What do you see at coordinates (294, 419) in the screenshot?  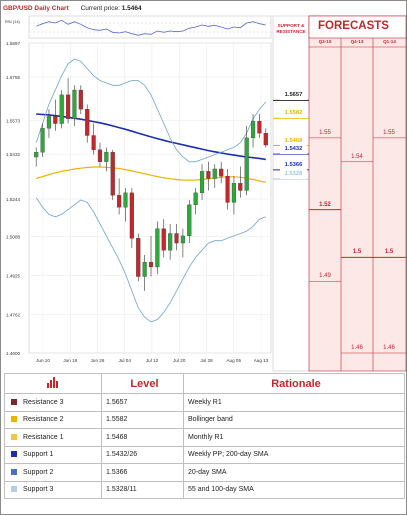 I see `rationale-cell: Bollinger band` at bounding box center [294, 419].